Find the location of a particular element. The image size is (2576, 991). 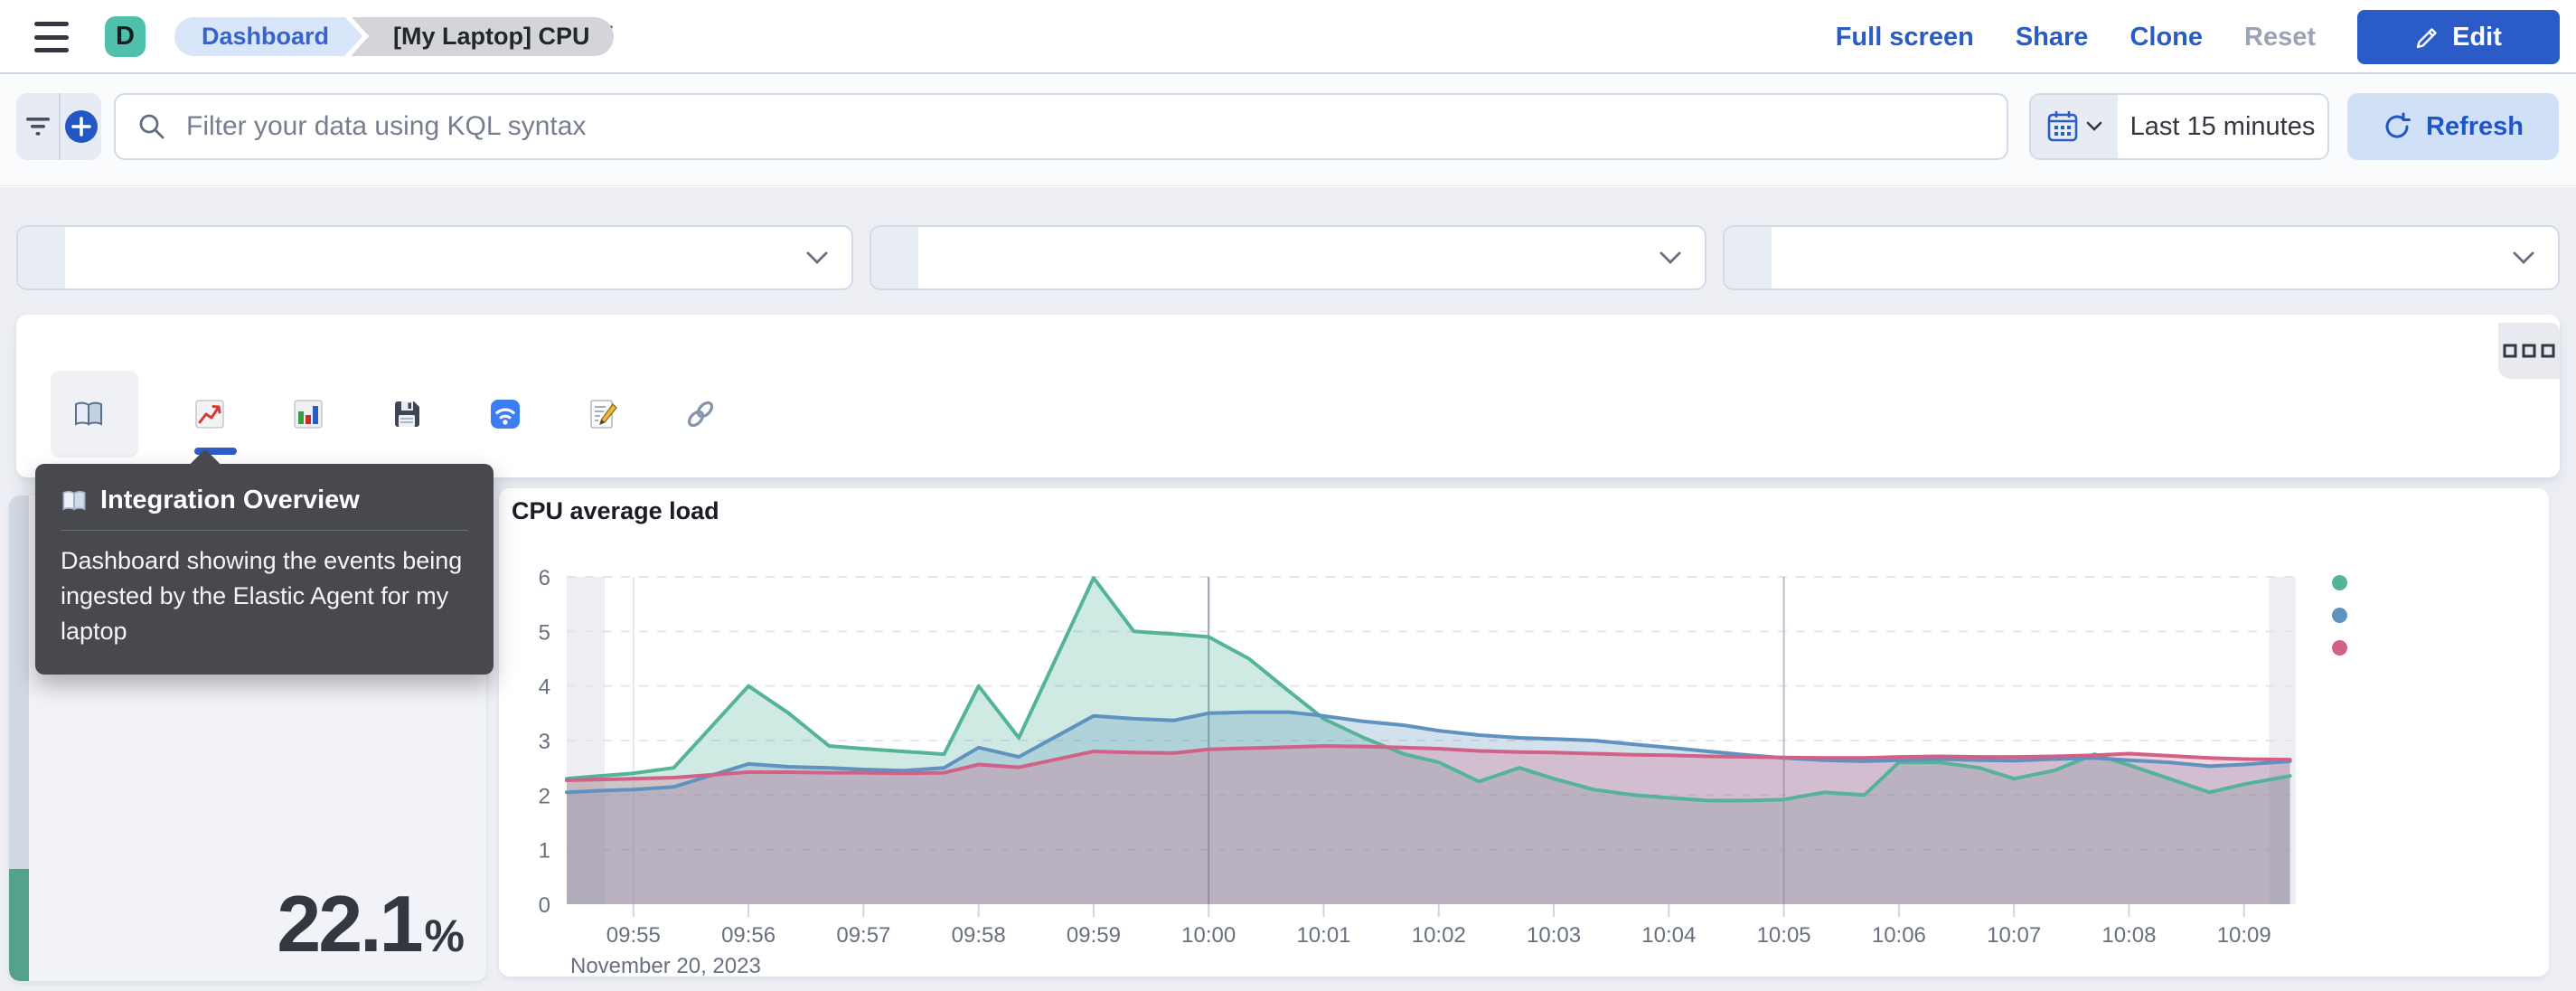

metric-number: 22.1 is located at coordinates (350, 923).